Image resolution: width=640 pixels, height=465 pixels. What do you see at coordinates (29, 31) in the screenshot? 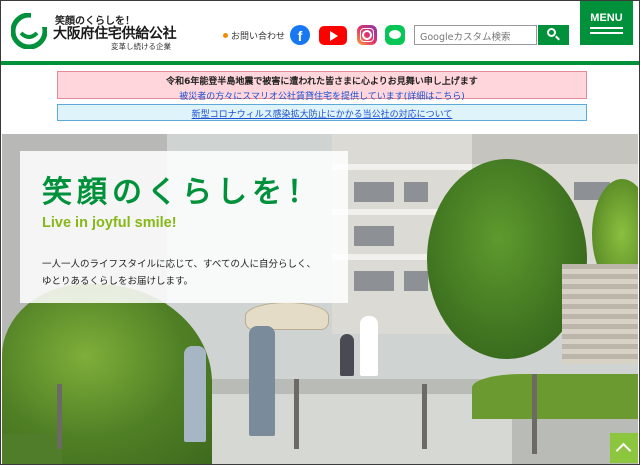
I see `logo-mark-icon` at bounding box center [29, 31].